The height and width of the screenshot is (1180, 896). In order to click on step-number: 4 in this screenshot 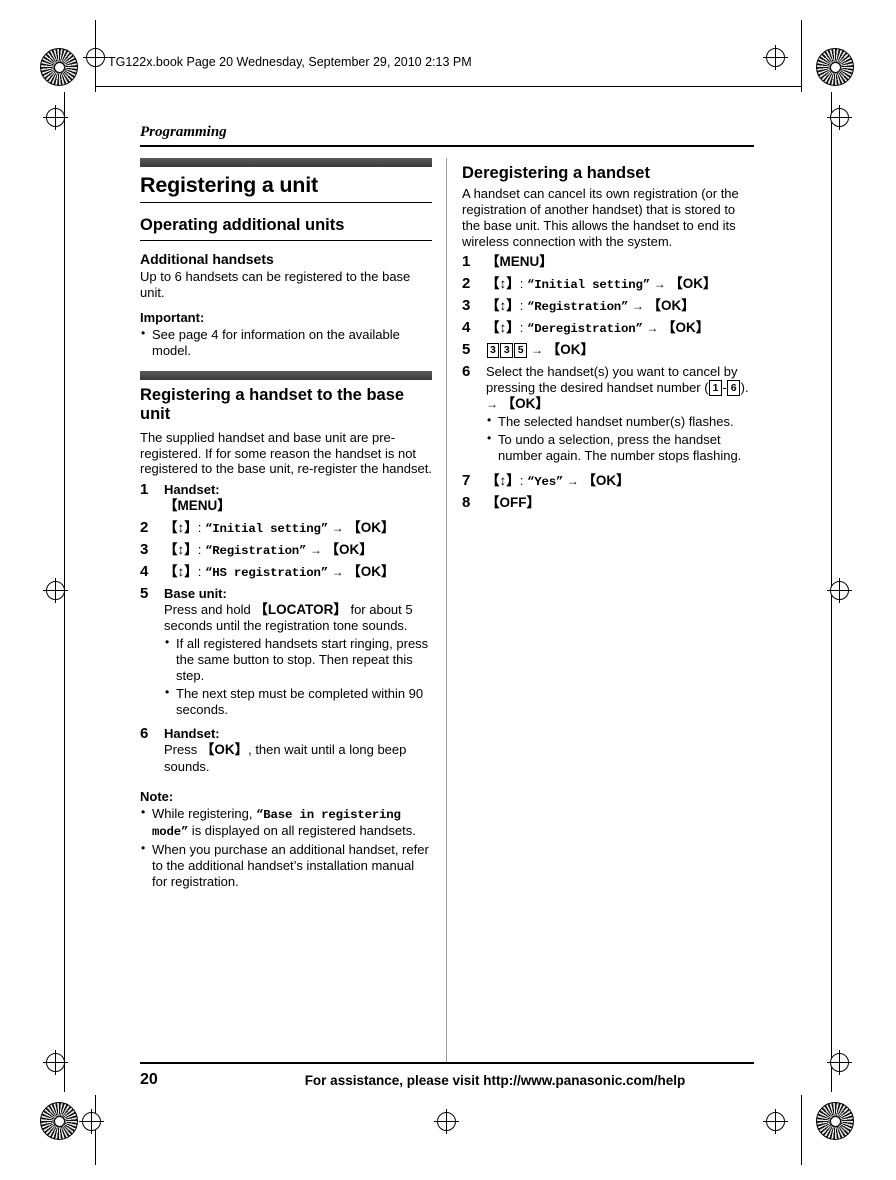, I will do `click(466, 328)`.